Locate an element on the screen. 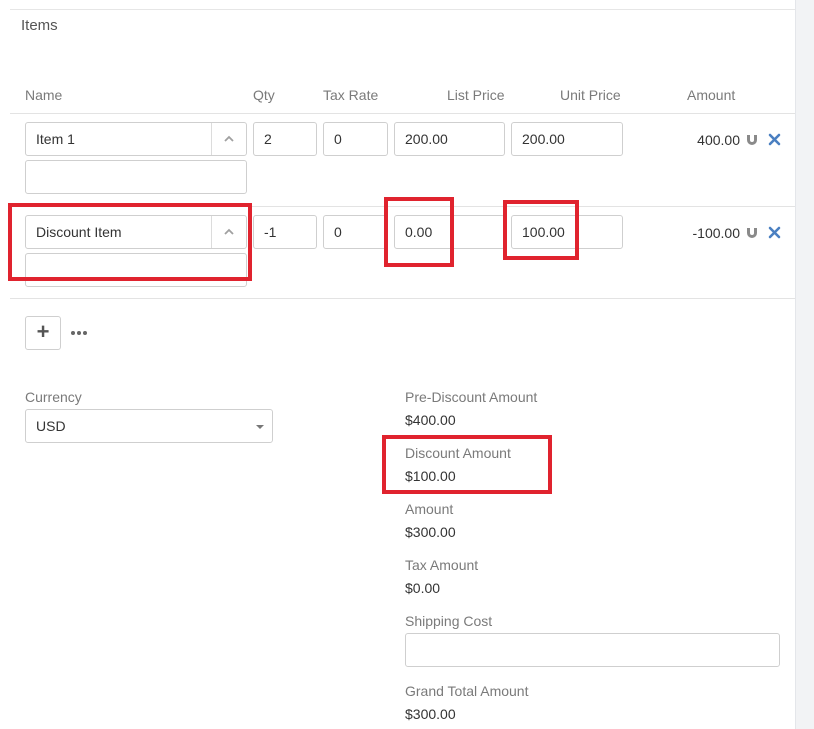  grand-total-label: Grand Total Amount is located at coordinates (467, 691).